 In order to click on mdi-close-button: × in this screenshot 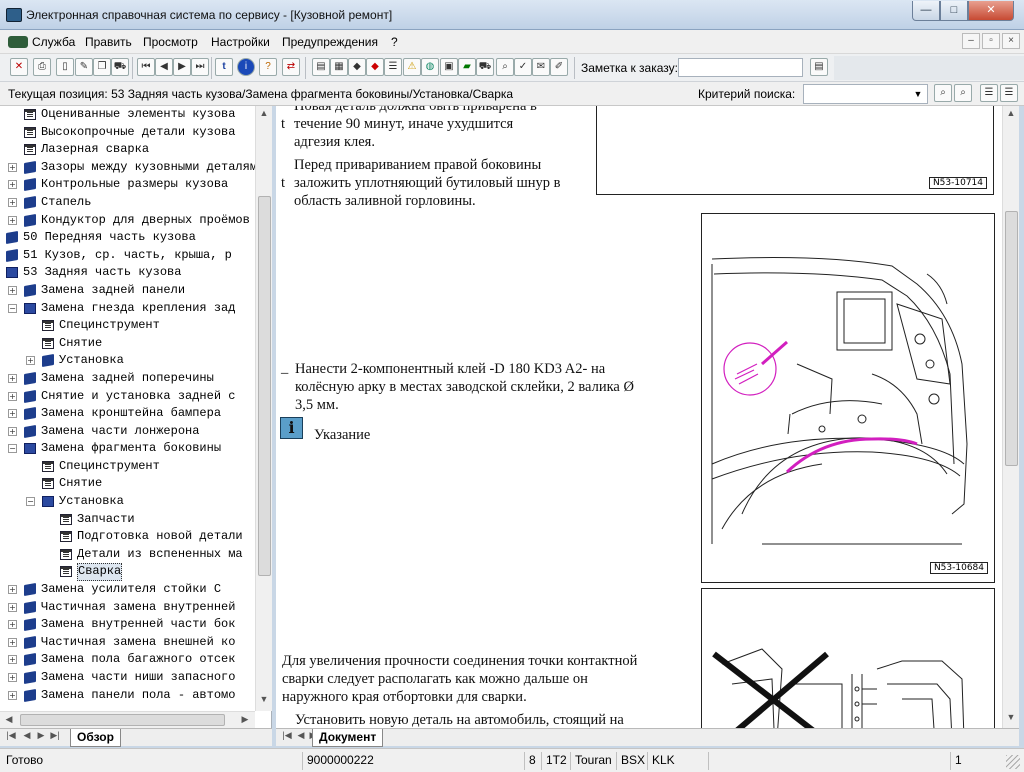, I will do `click(1011, 41)`.